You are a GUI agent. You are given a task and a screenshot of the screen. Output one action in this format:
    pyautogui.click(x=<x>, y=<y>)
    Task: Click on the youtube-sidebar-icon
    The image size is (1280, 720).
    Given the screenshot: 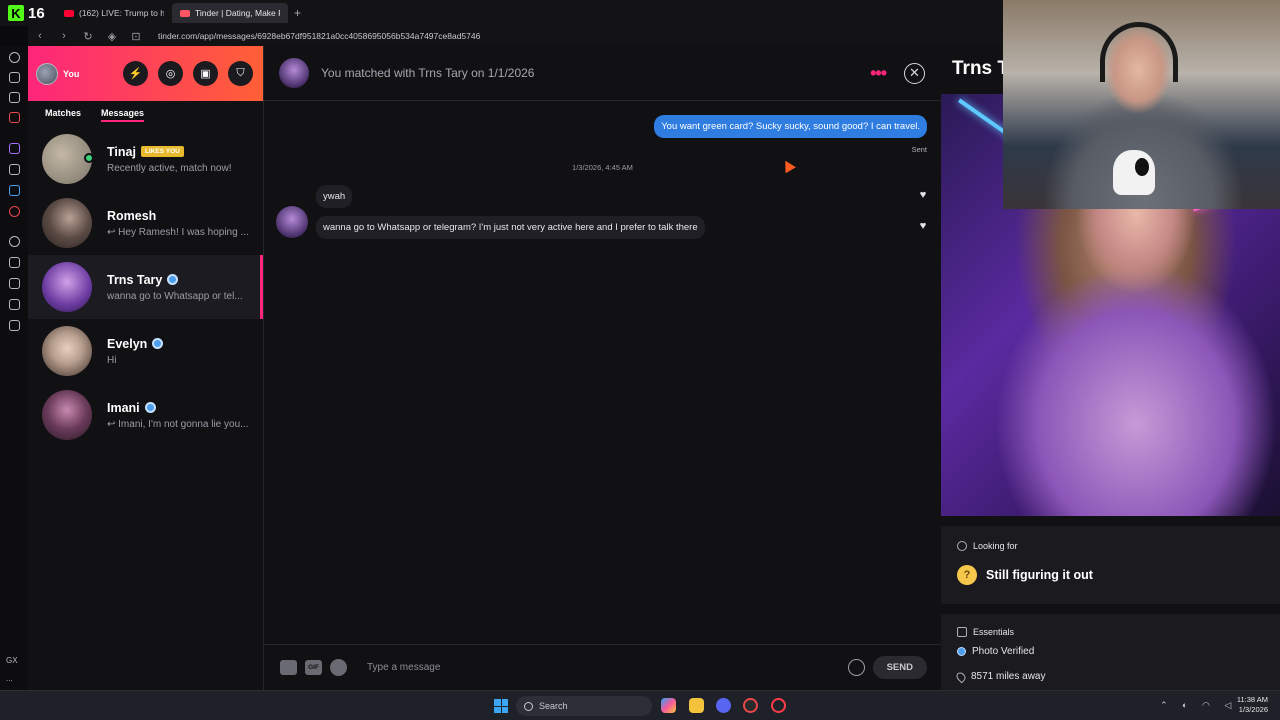 What is the action you would take?
    pyautogui.click(x=14, y=211)
    